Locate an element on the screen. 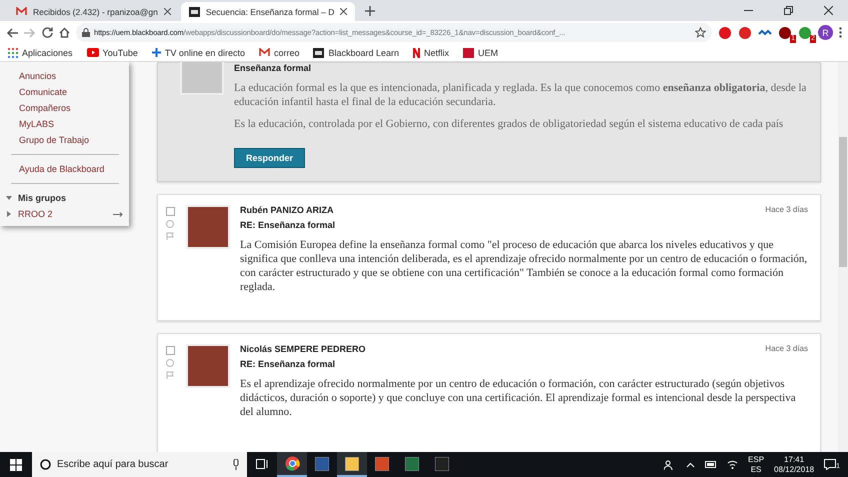 The image size is (848, 477). back-arrow-icon is located at coordinates (12, 33).